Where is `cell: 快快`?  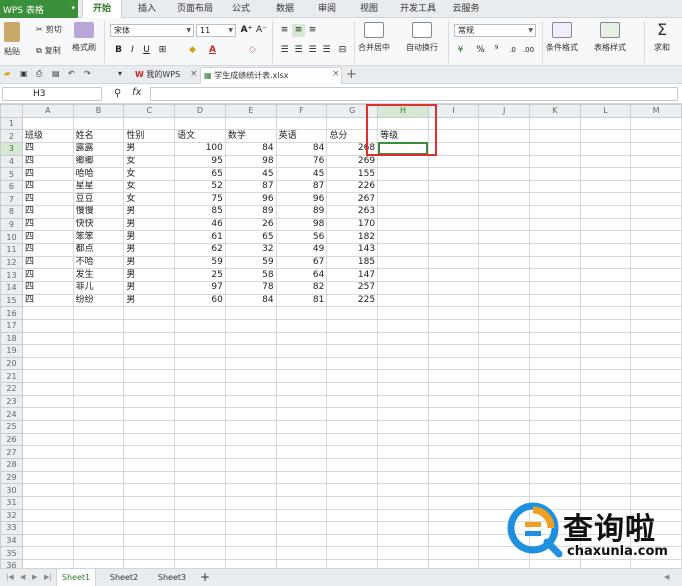 cell: 快快 is located at coordinates (98, 224).